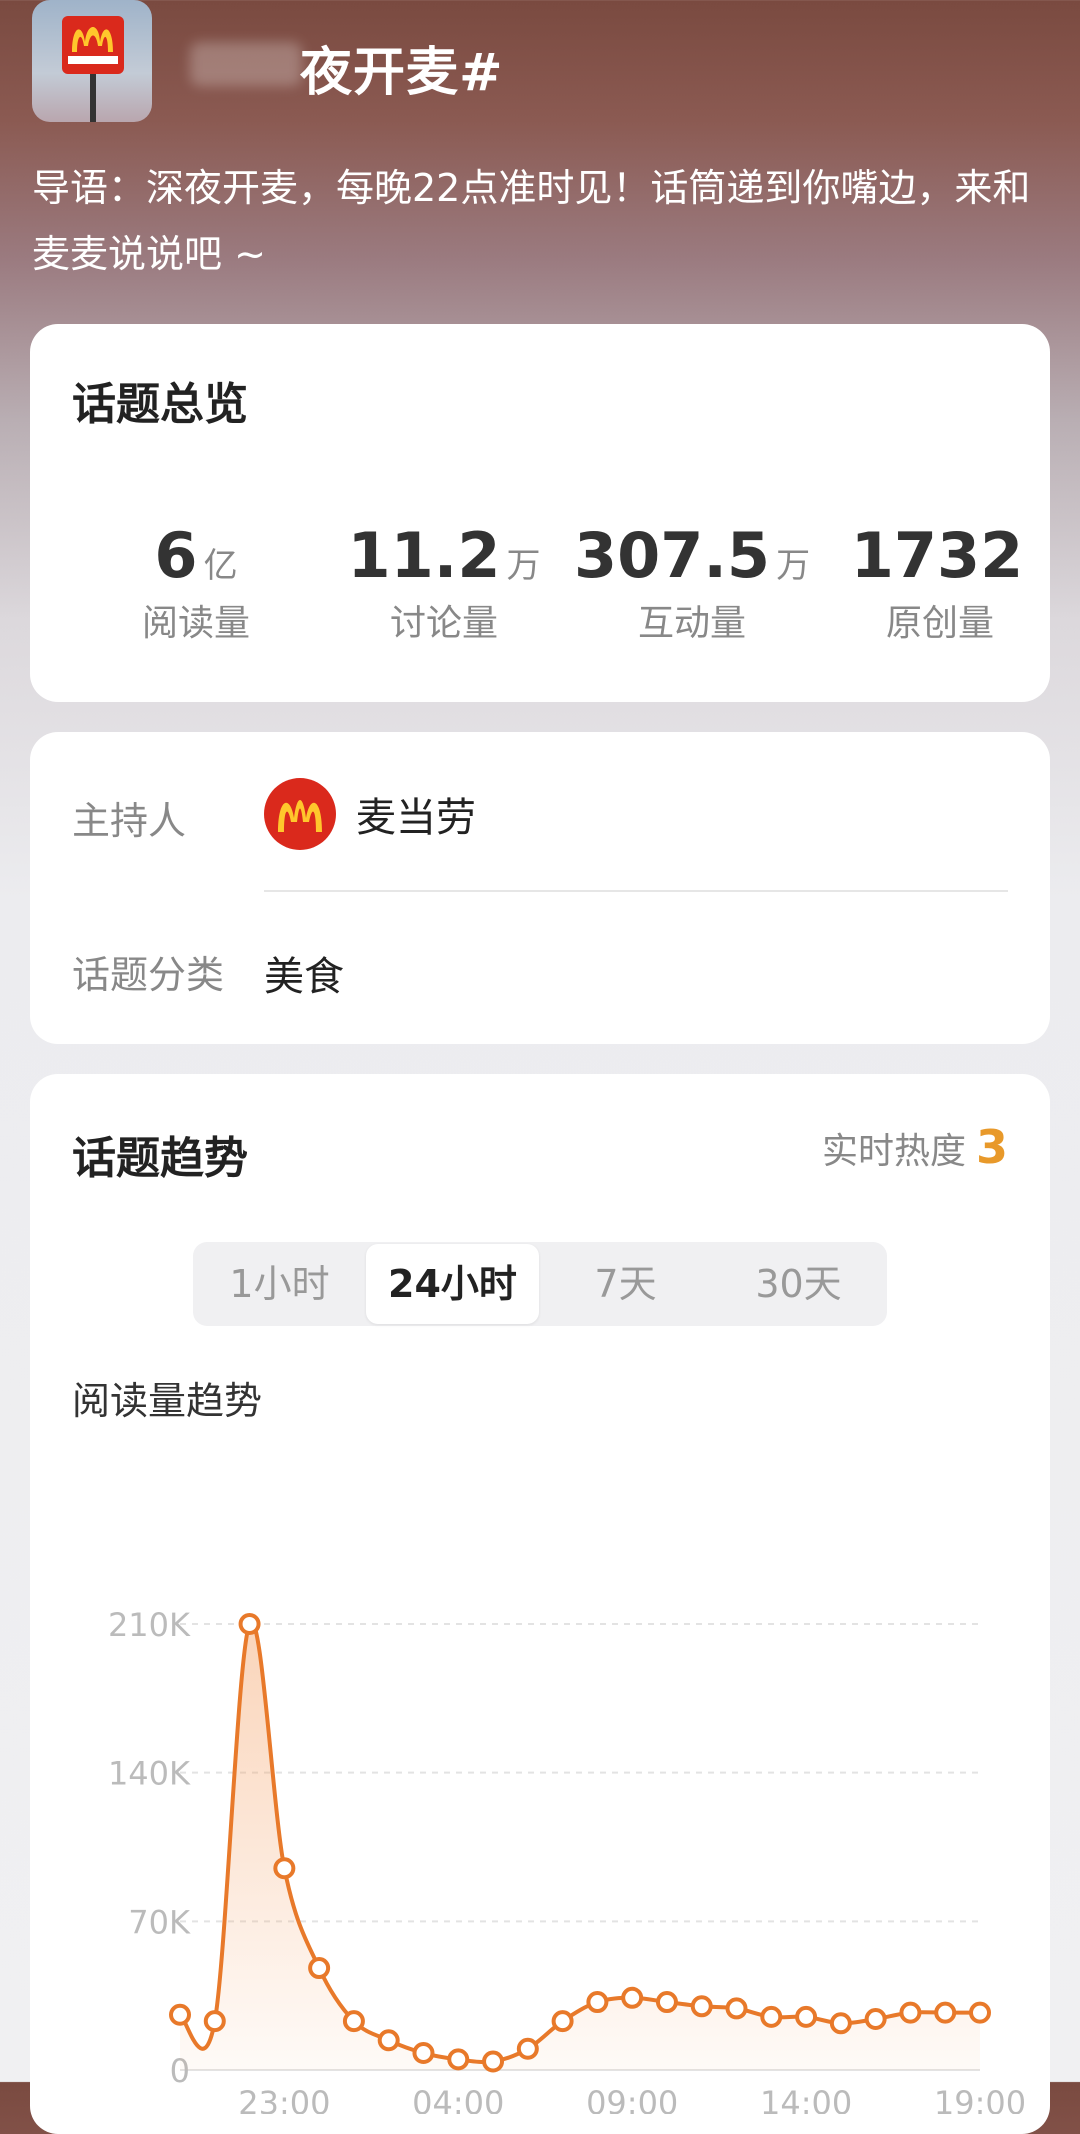 This screenshot has height=2134, width=1080. What do you see at coordinates (632, 2099) in the screenshot?
I see `x-tick-label: 09:00` at bounding box center [632, 2099].